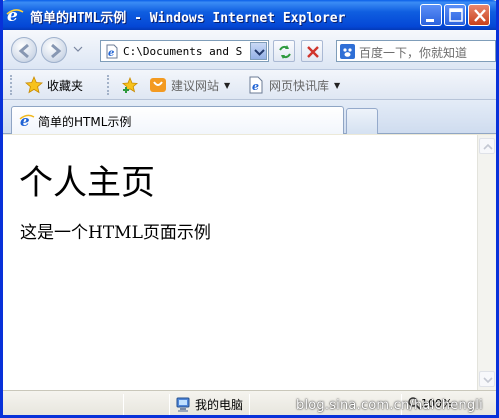  I want to click on recent-pages-dropdown, so click(78, 48).